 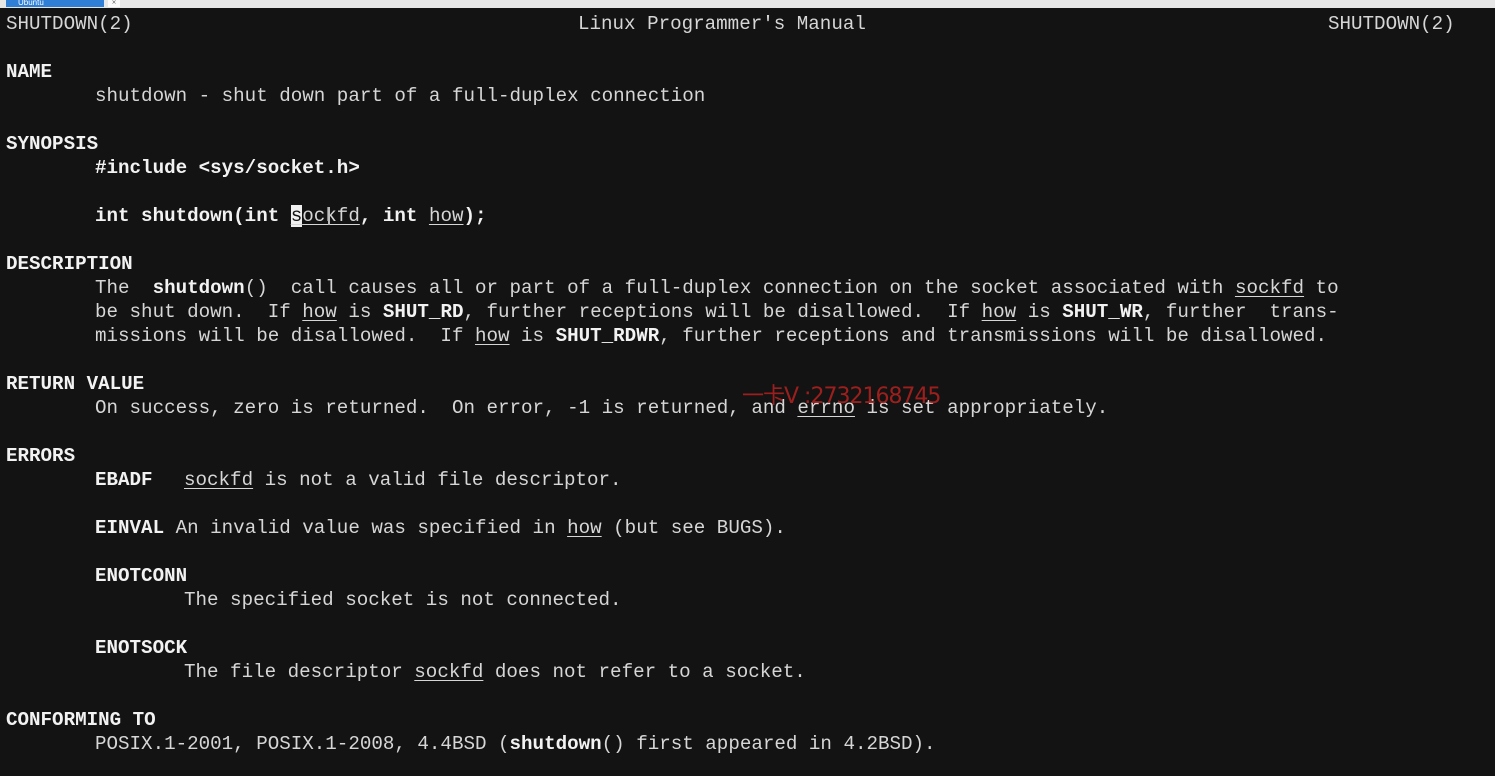 I want to click on text-cursor-icon, so click(x=329, y=216).